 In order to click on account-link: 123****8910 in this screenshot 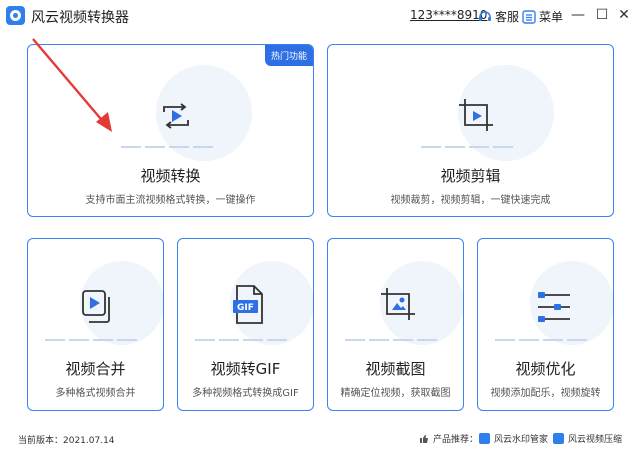, I will do `click(448, 15)`.